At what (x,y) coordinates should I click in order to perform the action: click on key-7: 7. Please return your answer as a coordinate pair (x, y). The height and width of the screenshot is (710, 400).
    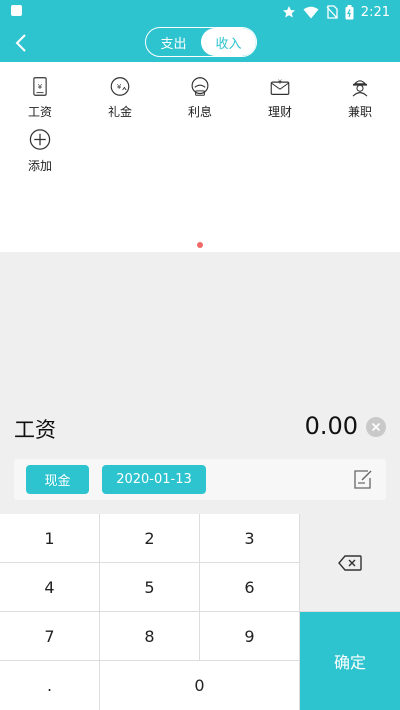
    Looking at the image, I should click on (50, 636).